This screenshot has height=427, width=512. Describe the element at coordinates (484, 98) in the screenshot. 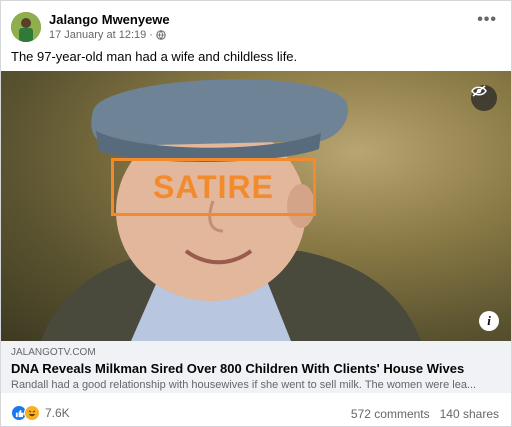

I see `hide-eye-icon` at that location.